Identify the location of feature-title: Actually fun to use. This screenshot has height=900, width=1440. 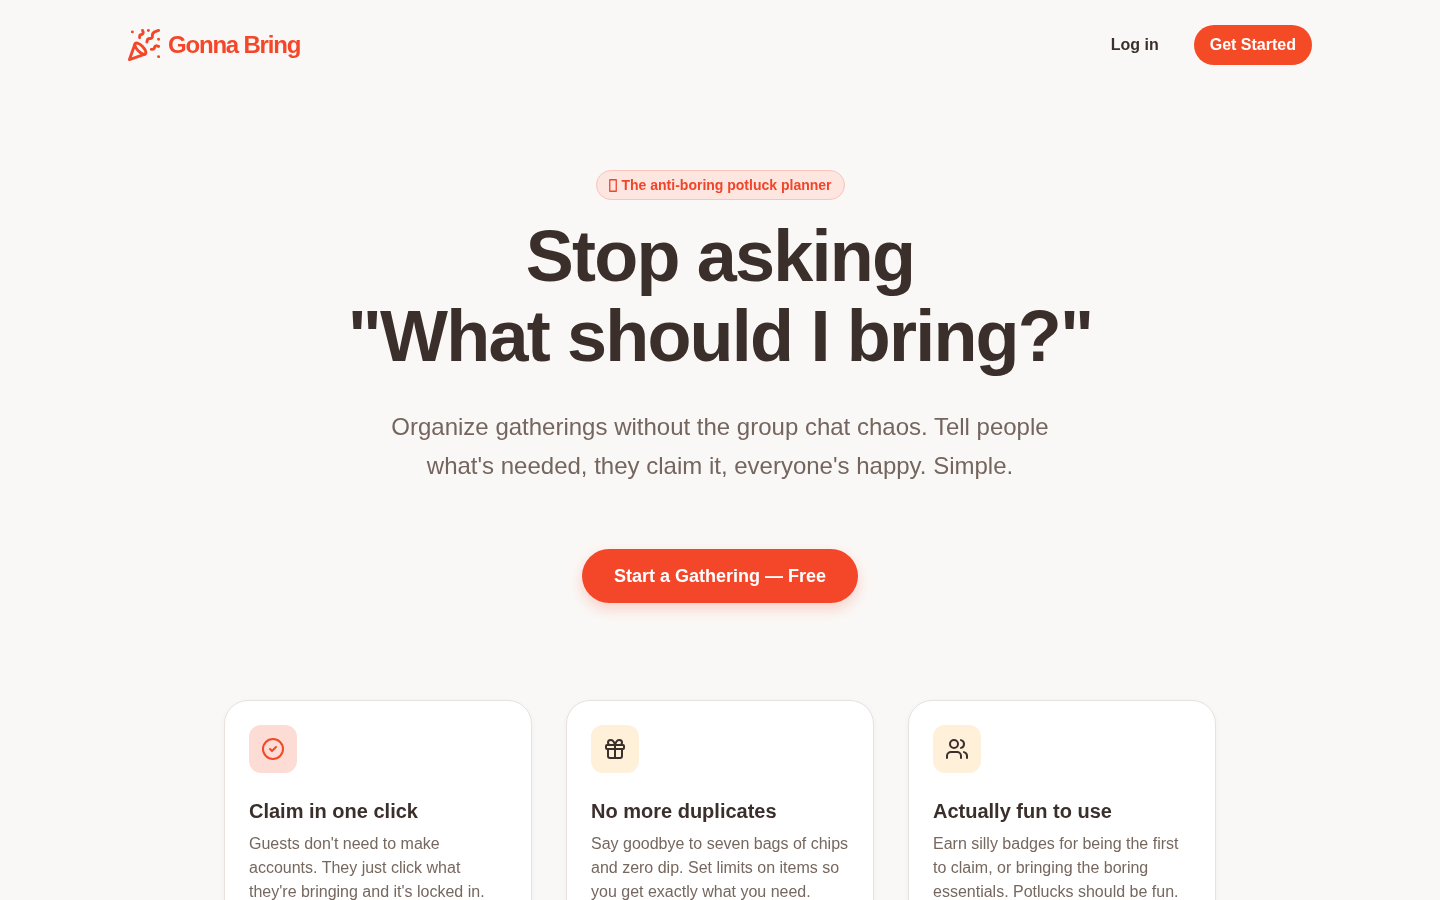
(1023, 811).